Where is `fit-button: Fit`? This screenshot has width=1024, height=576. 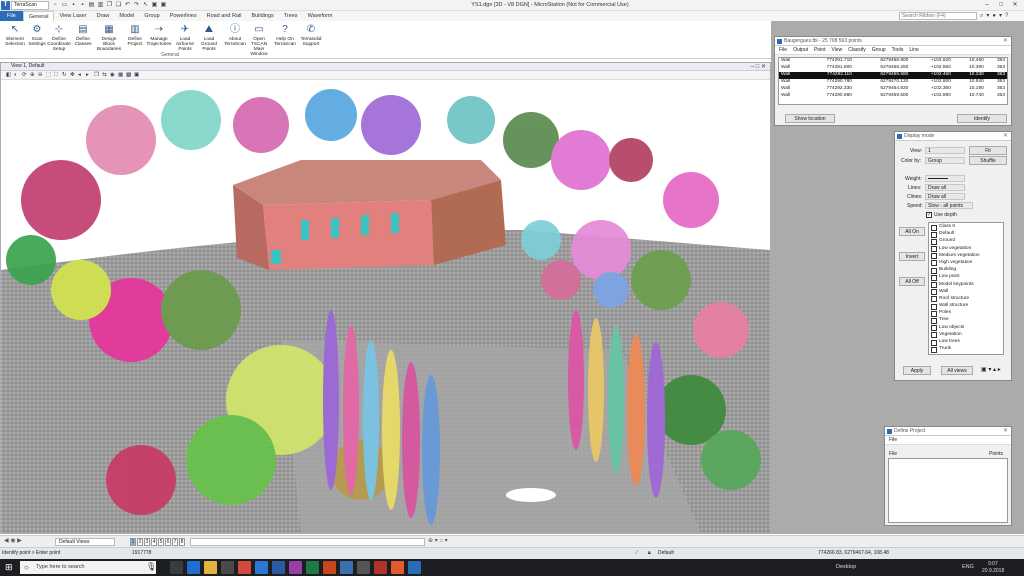
fit-button: Fit is located at coordinates (988, 150).